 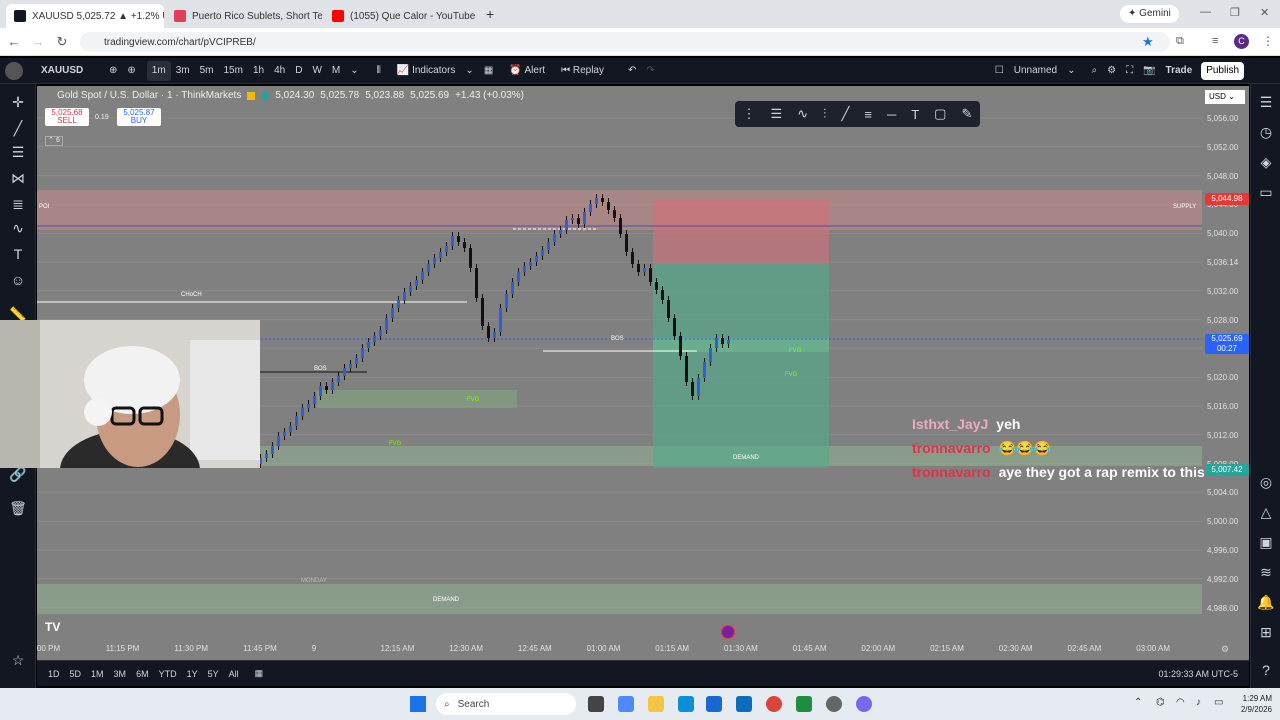 What do you see at coordinates (120, 674) in the screenshot?
I see `range-3m: 3M` at bounding box center [120, 674].